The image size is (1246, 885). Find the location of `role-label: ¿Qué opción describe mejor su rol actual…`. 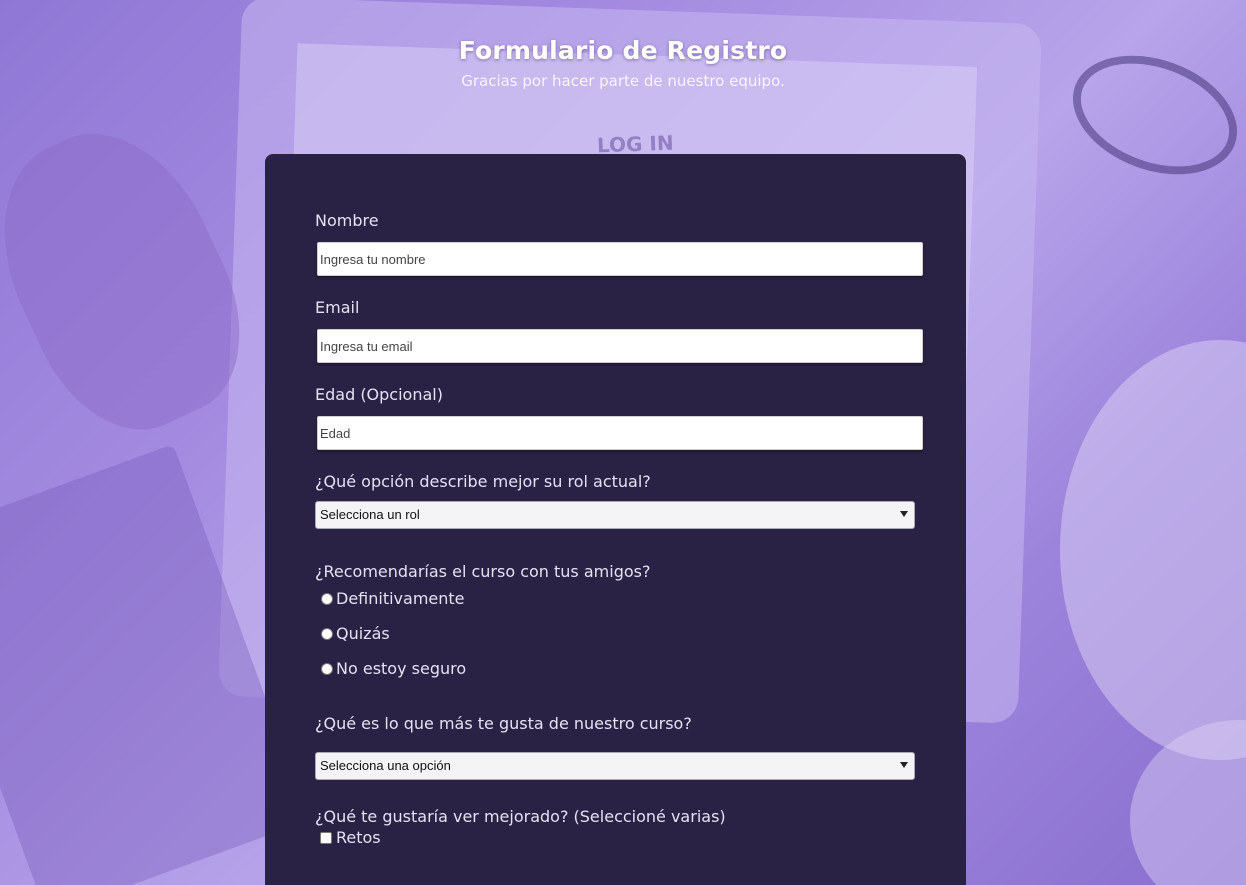

role-label: ¿Qué opción describe mejor su rol actual… is located at coordinates (483, 481).